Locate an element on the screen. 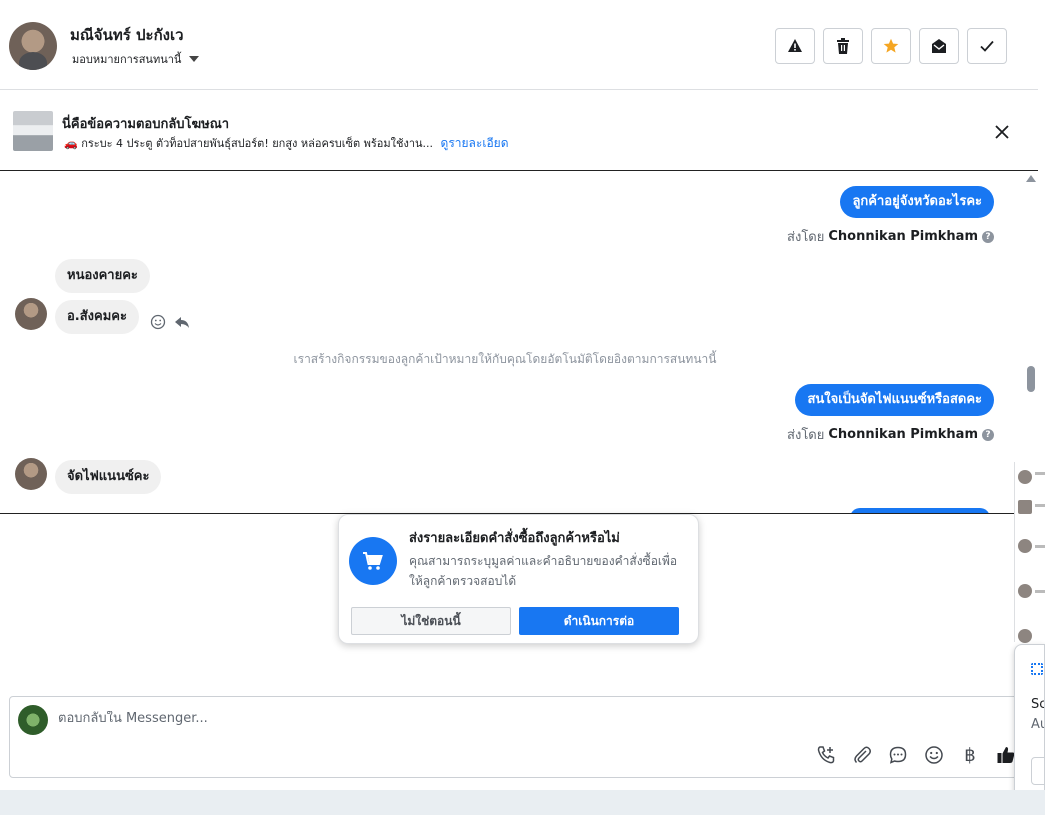 This screenshot has width=1045, height=815. side-popup-button is located at coordinates (1037, 771).